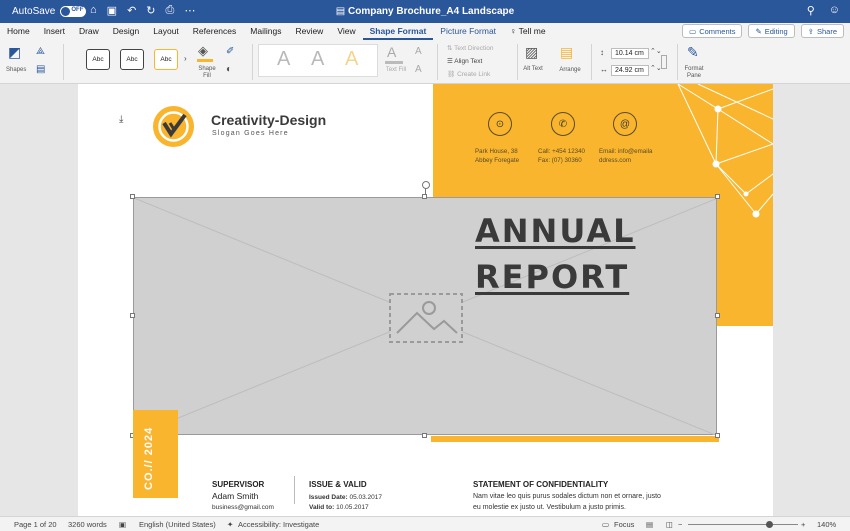 The image size is (850, 531). What do you see at coordinates (346, 497) in the screenshot?
I see `issued-date: Issued Date: 05.03.2017` at bounding box center [346, 497].